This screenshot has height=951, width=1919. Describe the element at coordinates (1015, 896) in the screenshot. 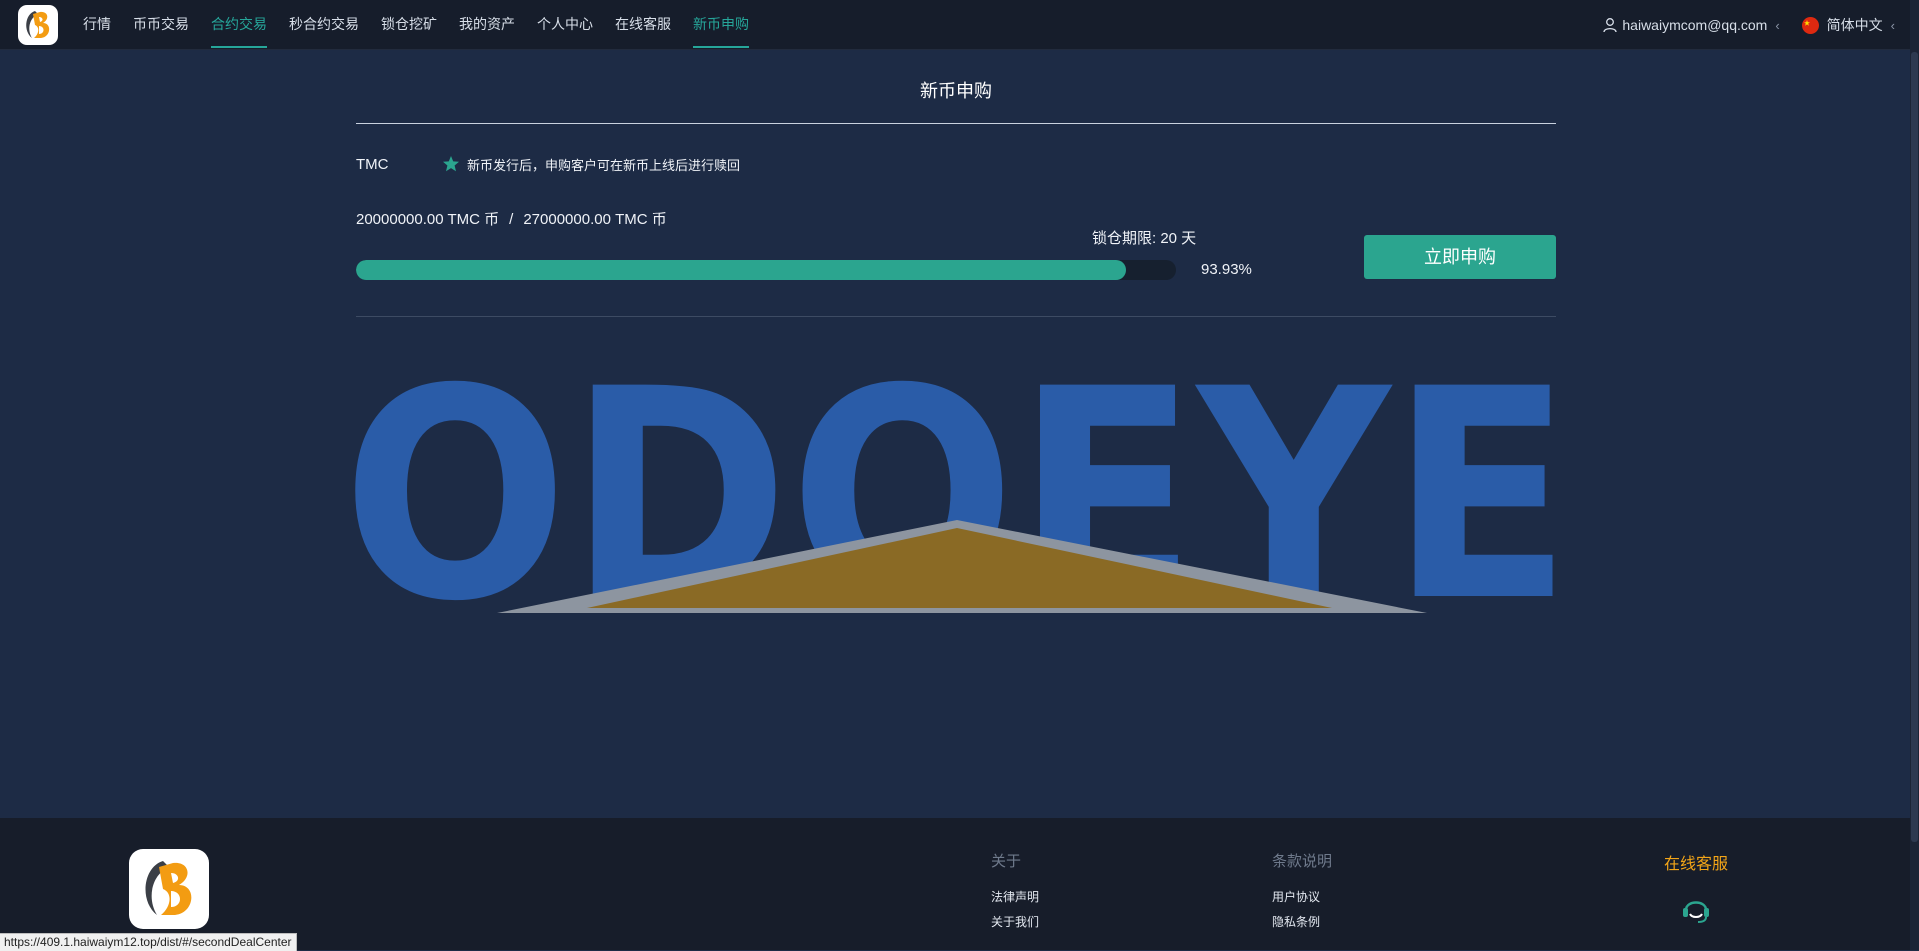

I see `footer-link-legal: 法律声明` at that location.